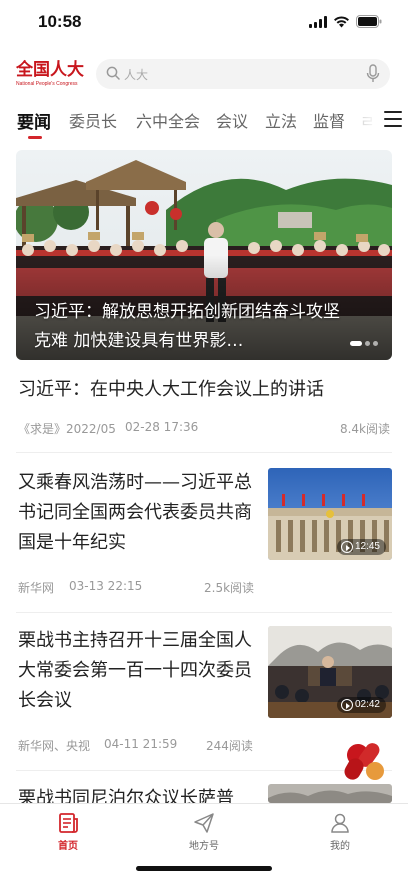 The width and height of the screenshot is (408, 883). What do you see at coordinates (35, 137) in the screenshot?
I see `active-tab-indicator` at bounding box center [35, 137].